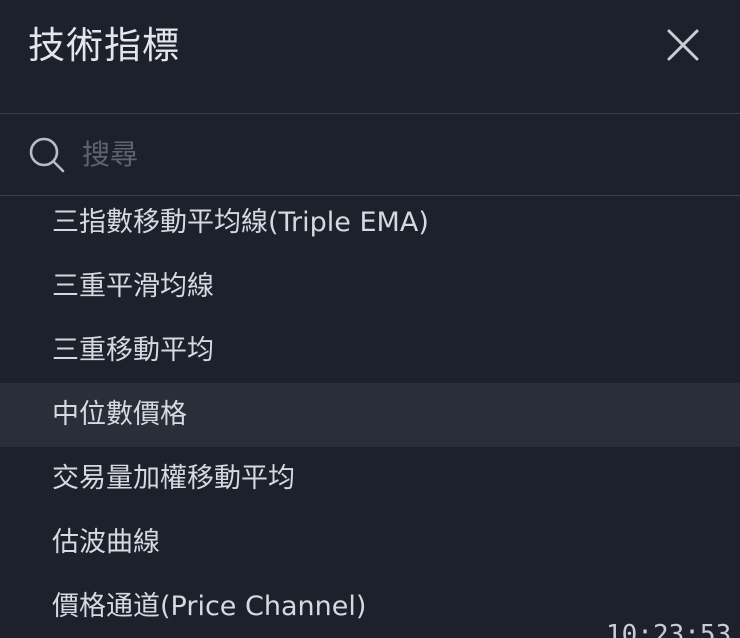 The height and width of the screenshot is (638, 740). What do you see at coordinates (370, 479) in the screenshot?
I see `list-item: 交易量加權移動平均` at bounding box center [370, 479].